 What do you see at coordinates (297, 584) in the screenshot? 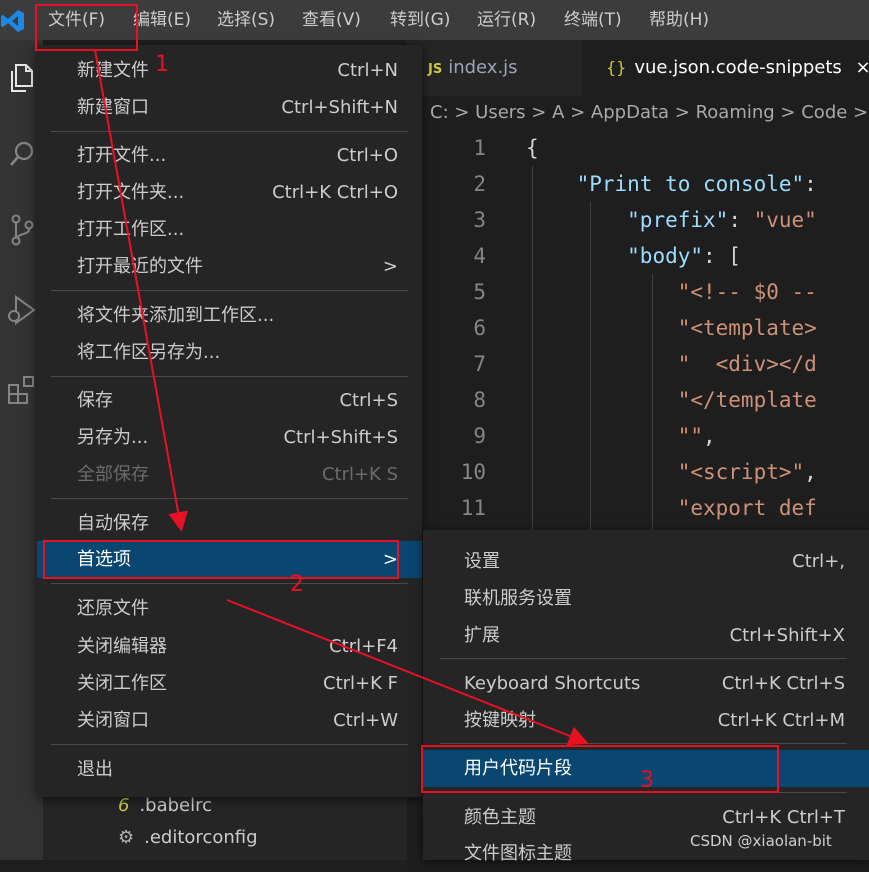
I see `step-number: 2` at bounding box center [297, 584].